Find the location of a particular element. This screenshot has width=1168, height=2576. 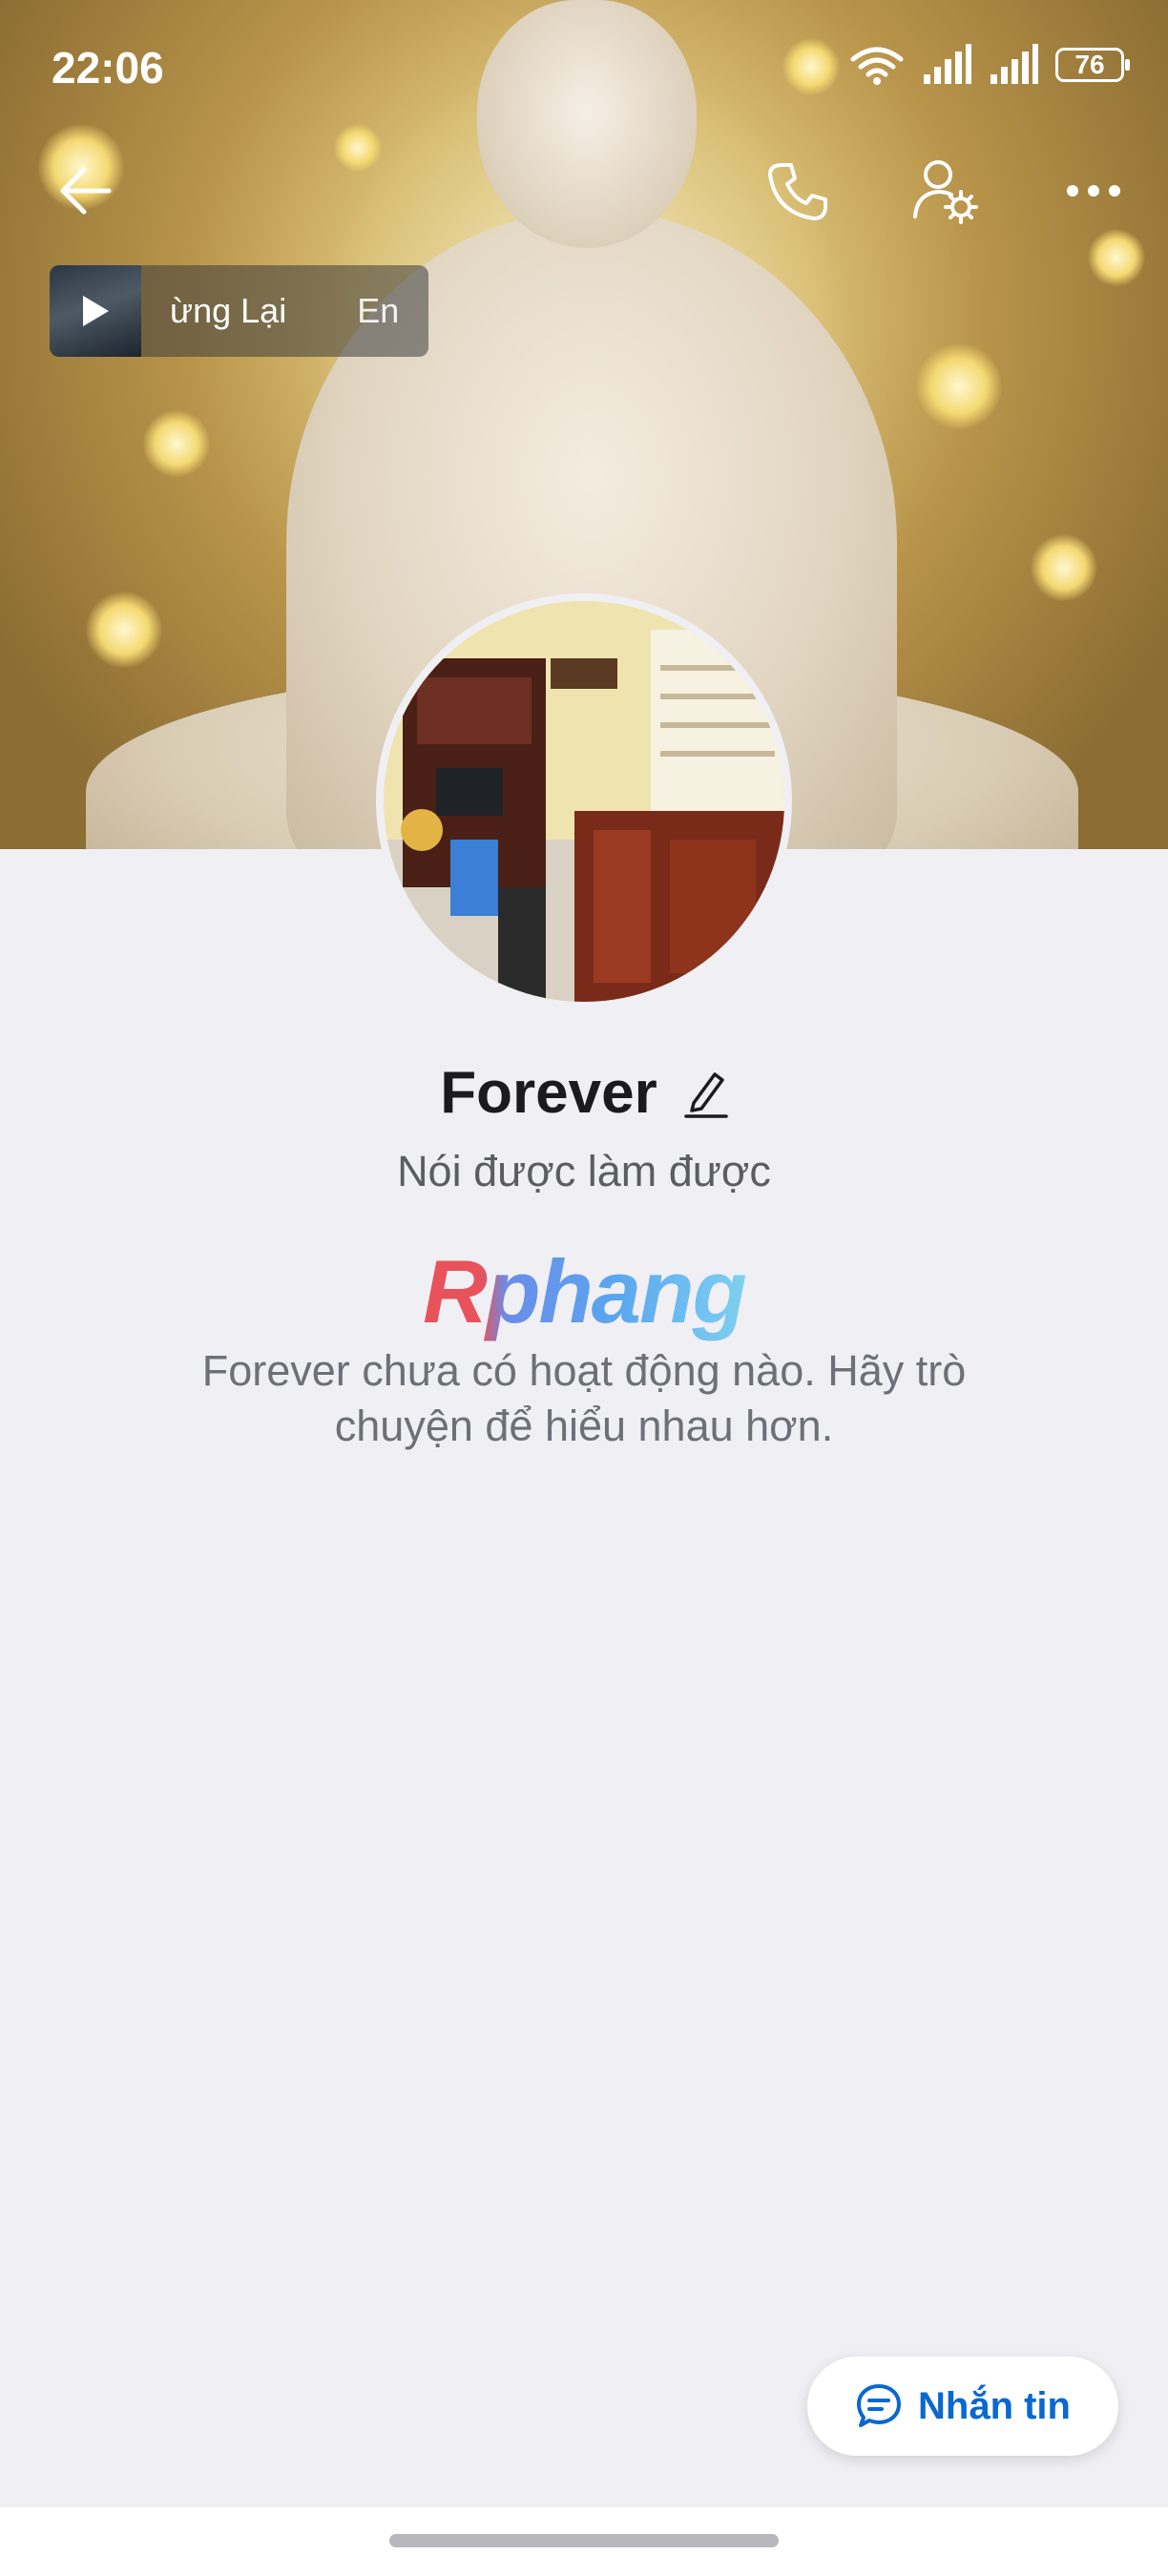

watermark-text: Rphang is located at coordinates (585, 1291).